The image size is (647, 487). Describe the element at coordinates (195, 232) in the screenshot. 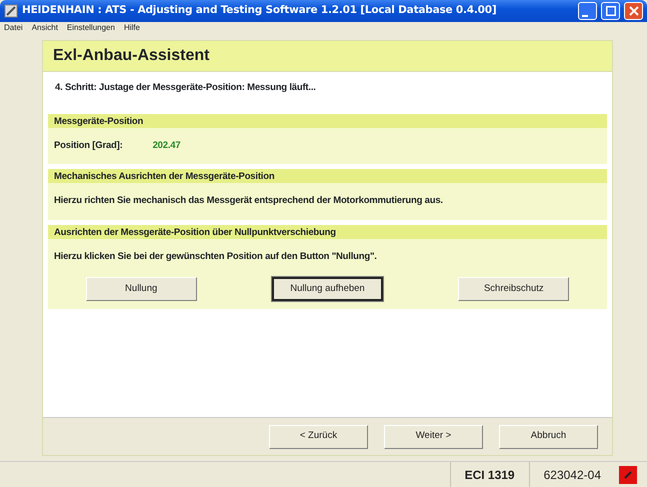

I see `section-title: Ausrichten der Messgeräte-Position über Nullpunktverschiebung` at that location.